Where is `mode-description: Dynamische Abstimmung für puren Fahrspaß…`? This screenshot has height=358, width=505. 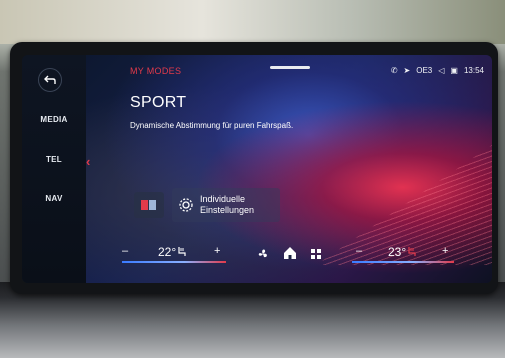
mode-description: Dynamische Abstimmung für puren Fahrspaß… is located at coordinates (212, 125).